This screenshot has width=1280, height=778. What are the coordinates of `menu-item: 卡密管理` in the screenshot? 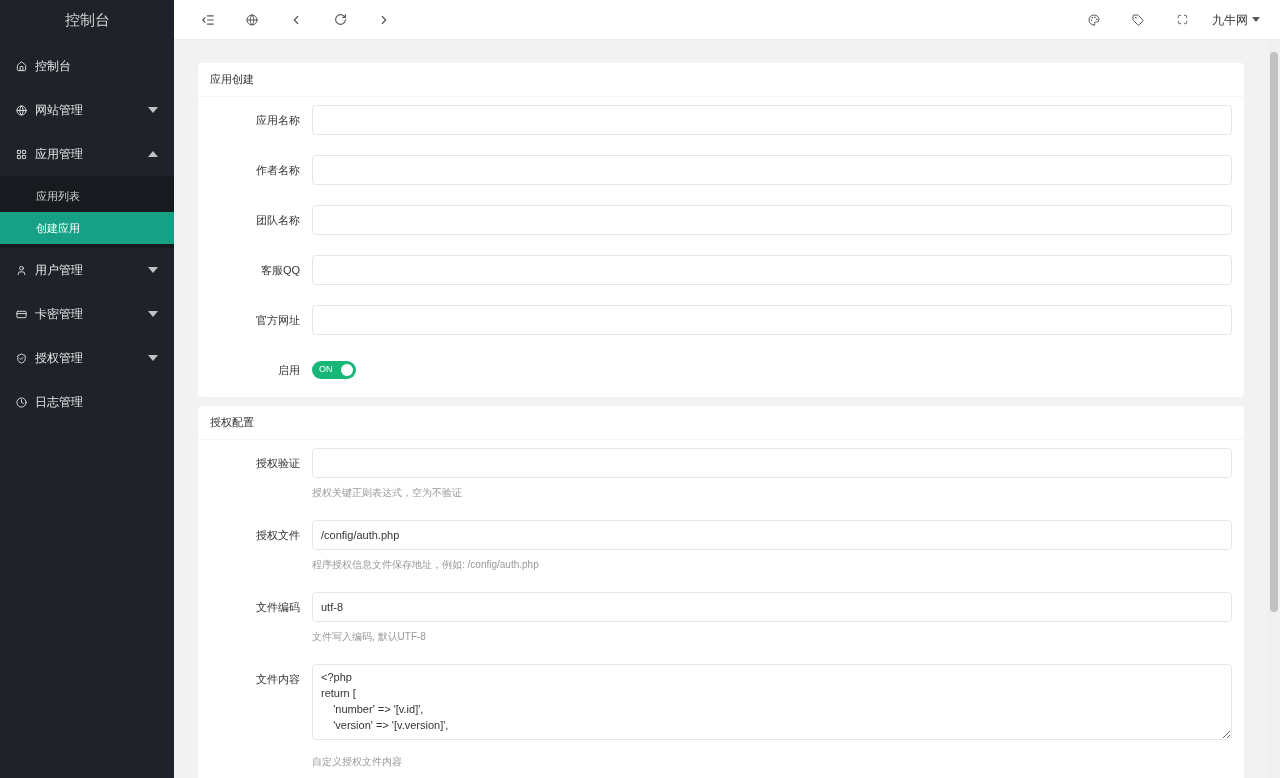 It's located at (87, 314).